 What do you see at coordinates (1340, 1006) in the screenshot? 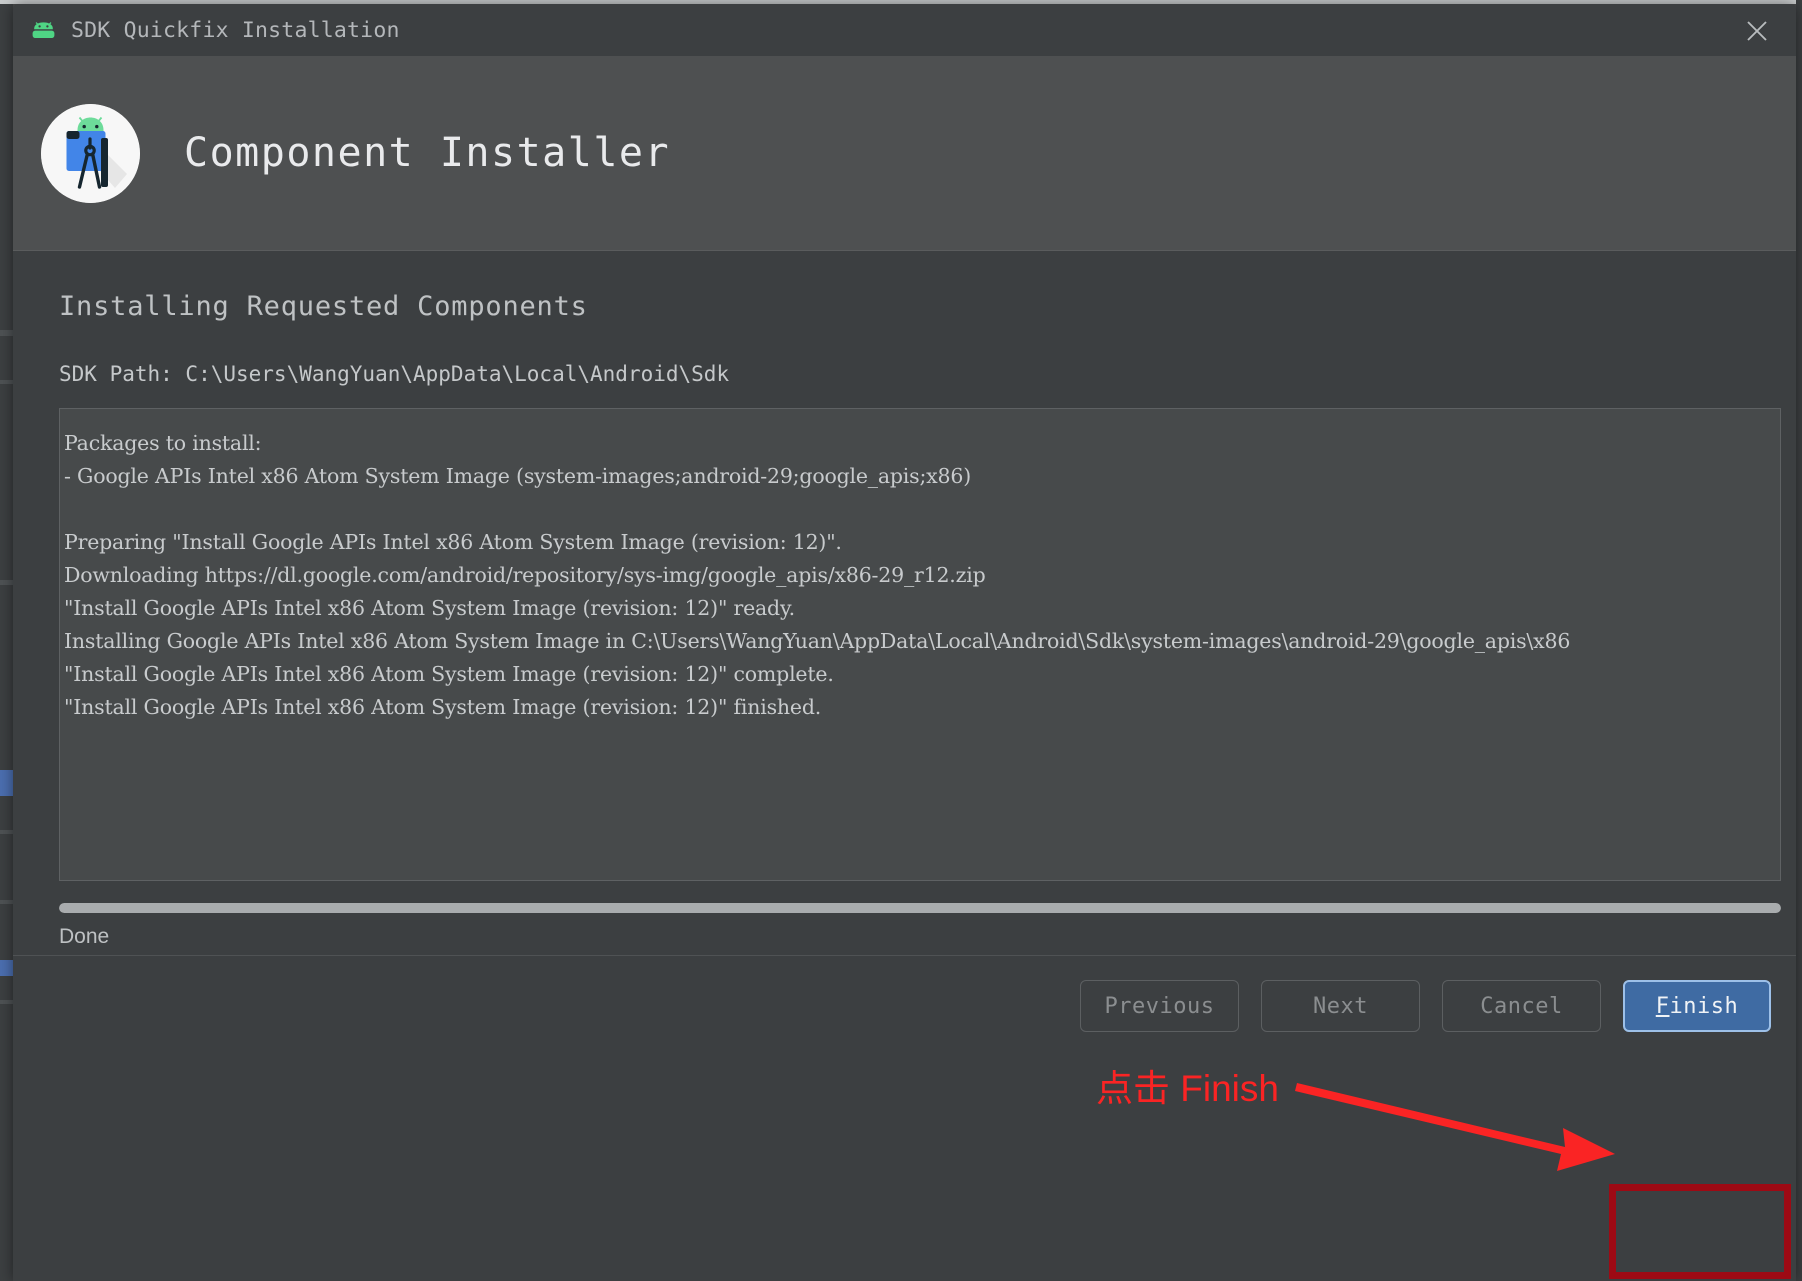
I see `next-button: Next` at bounding box center [1340, 1006].